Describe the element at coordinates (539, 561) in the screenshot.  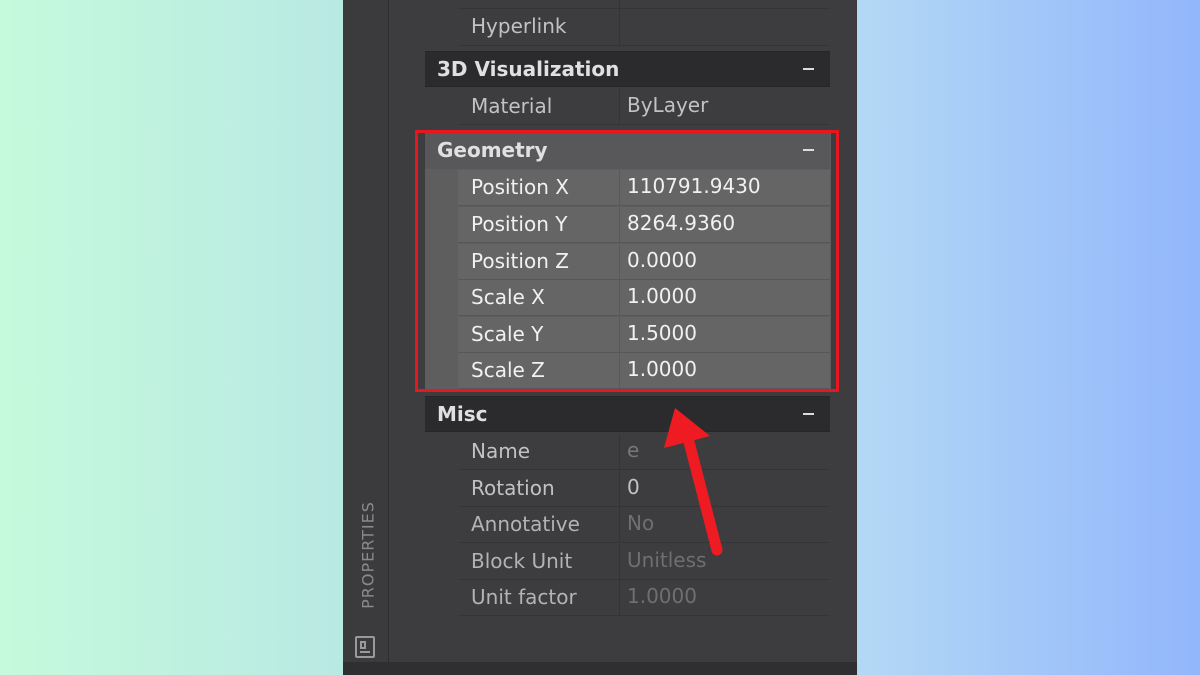
I see `property-label: Block Unit` at that location.